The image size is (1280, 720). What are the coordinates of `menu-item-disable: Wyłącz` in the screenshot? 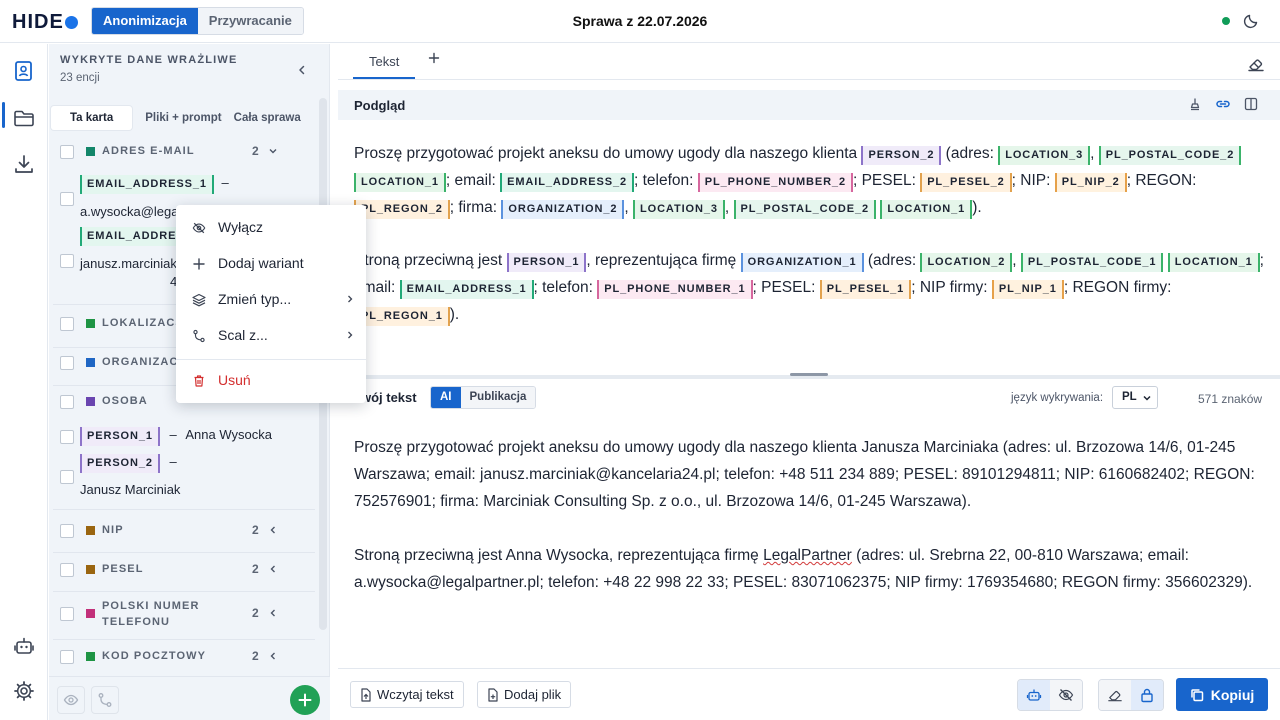 It's located at (271, 228).